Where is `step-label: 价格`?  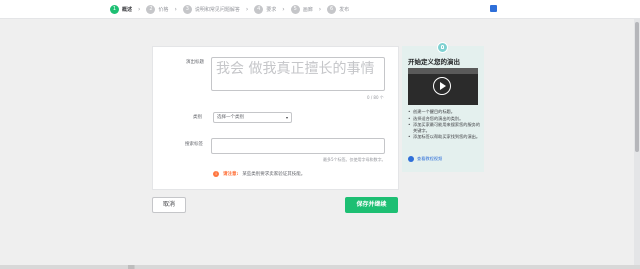
step-label: 价格 is located at coordinates (163, 9).